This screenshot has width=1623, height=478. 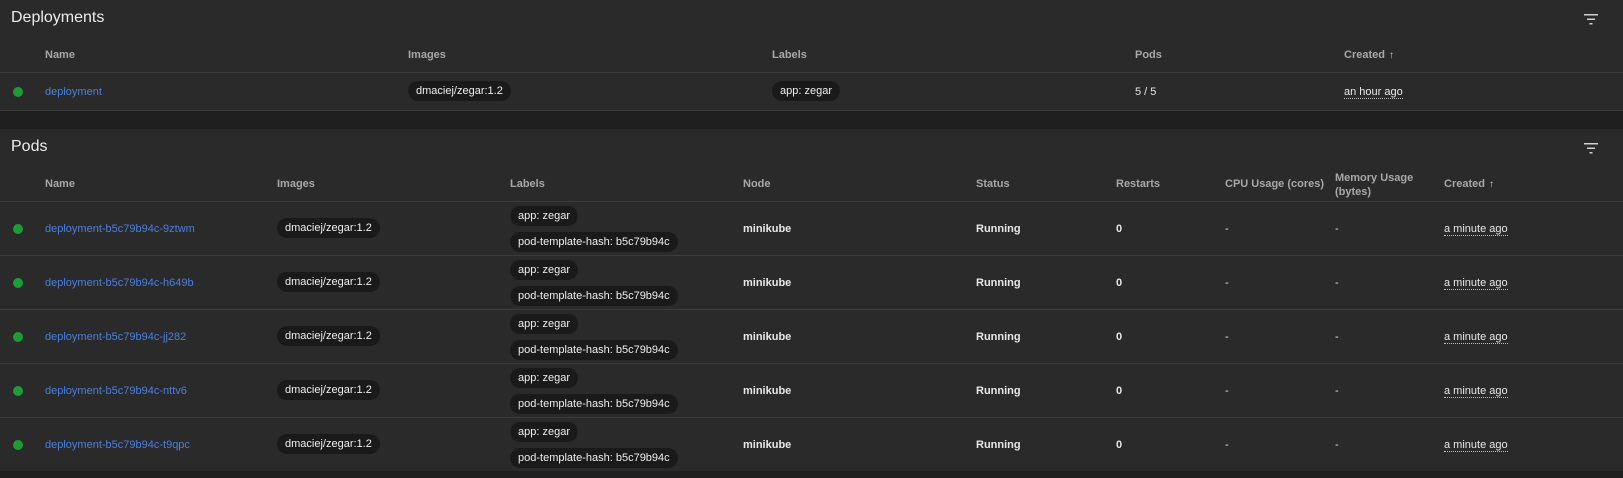 What do you see at coordinates (993, 184) in the screenshot?
I see `column-header-status: Status` at bounding box center [993, 184].